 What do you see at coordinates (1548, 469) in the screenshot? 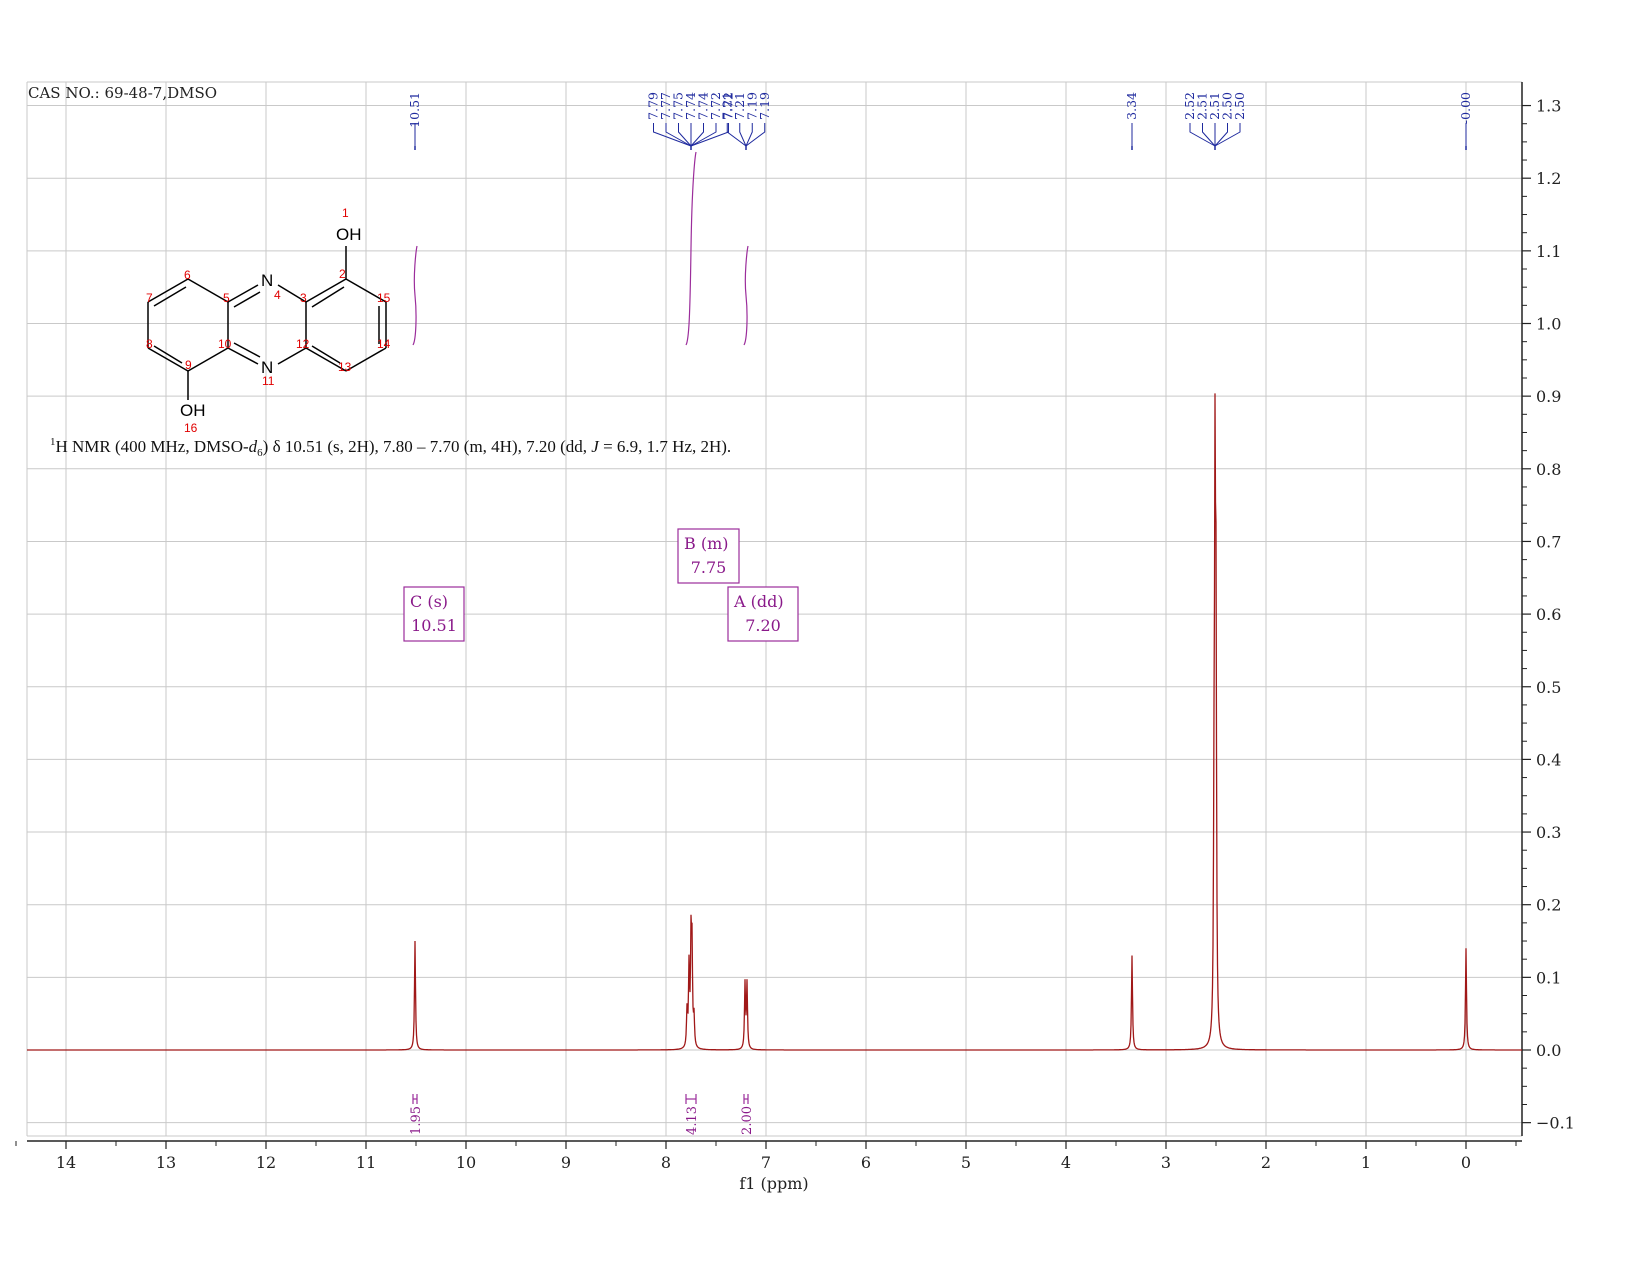
I see `y-tick-label: 0.8` at bounding box center [1548, 469].